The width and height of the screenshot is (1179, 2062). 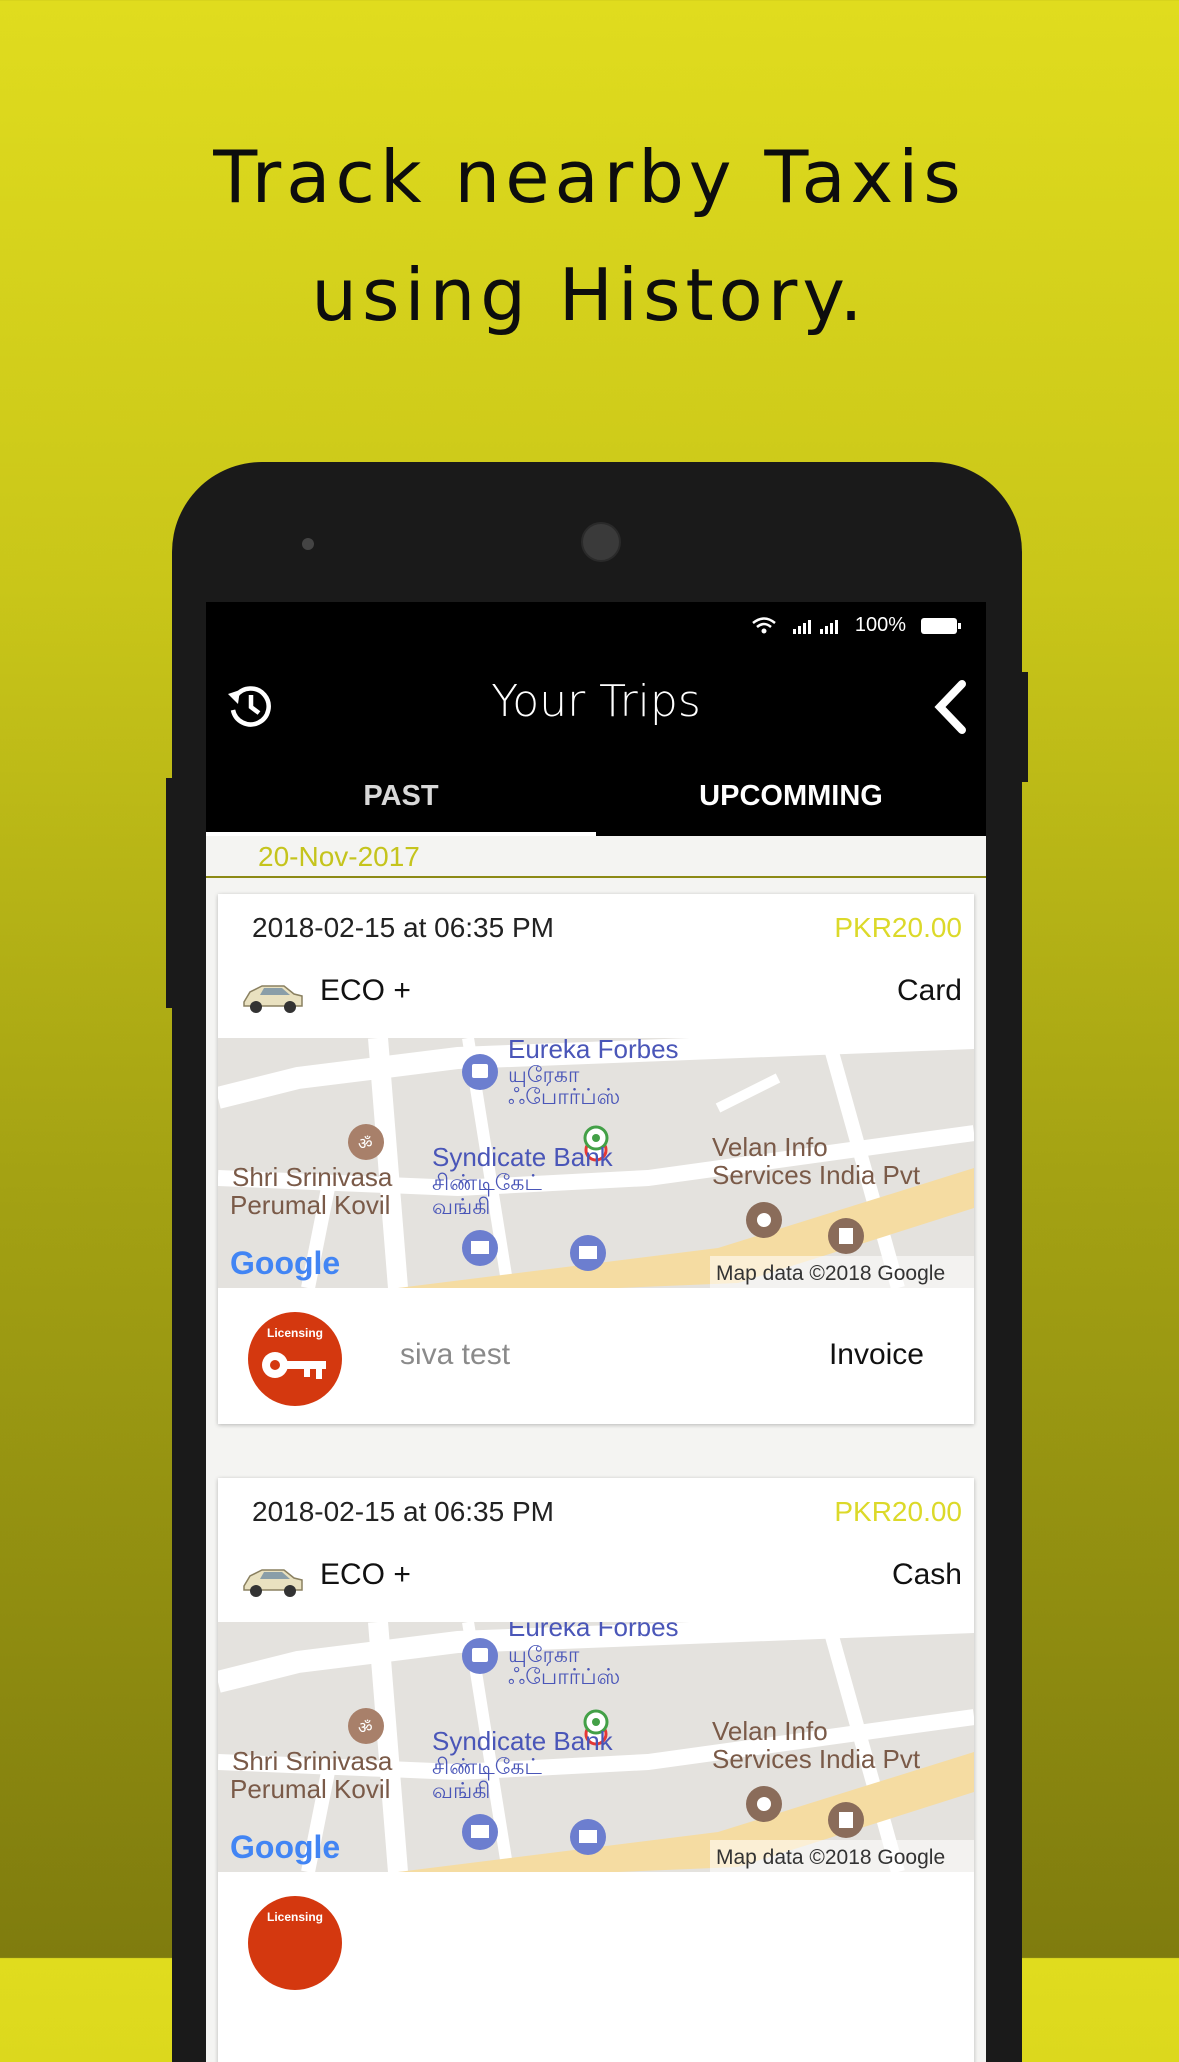 I want to click on trip-tabs: PAST UPCOMMING, so click(x=596, y=796).